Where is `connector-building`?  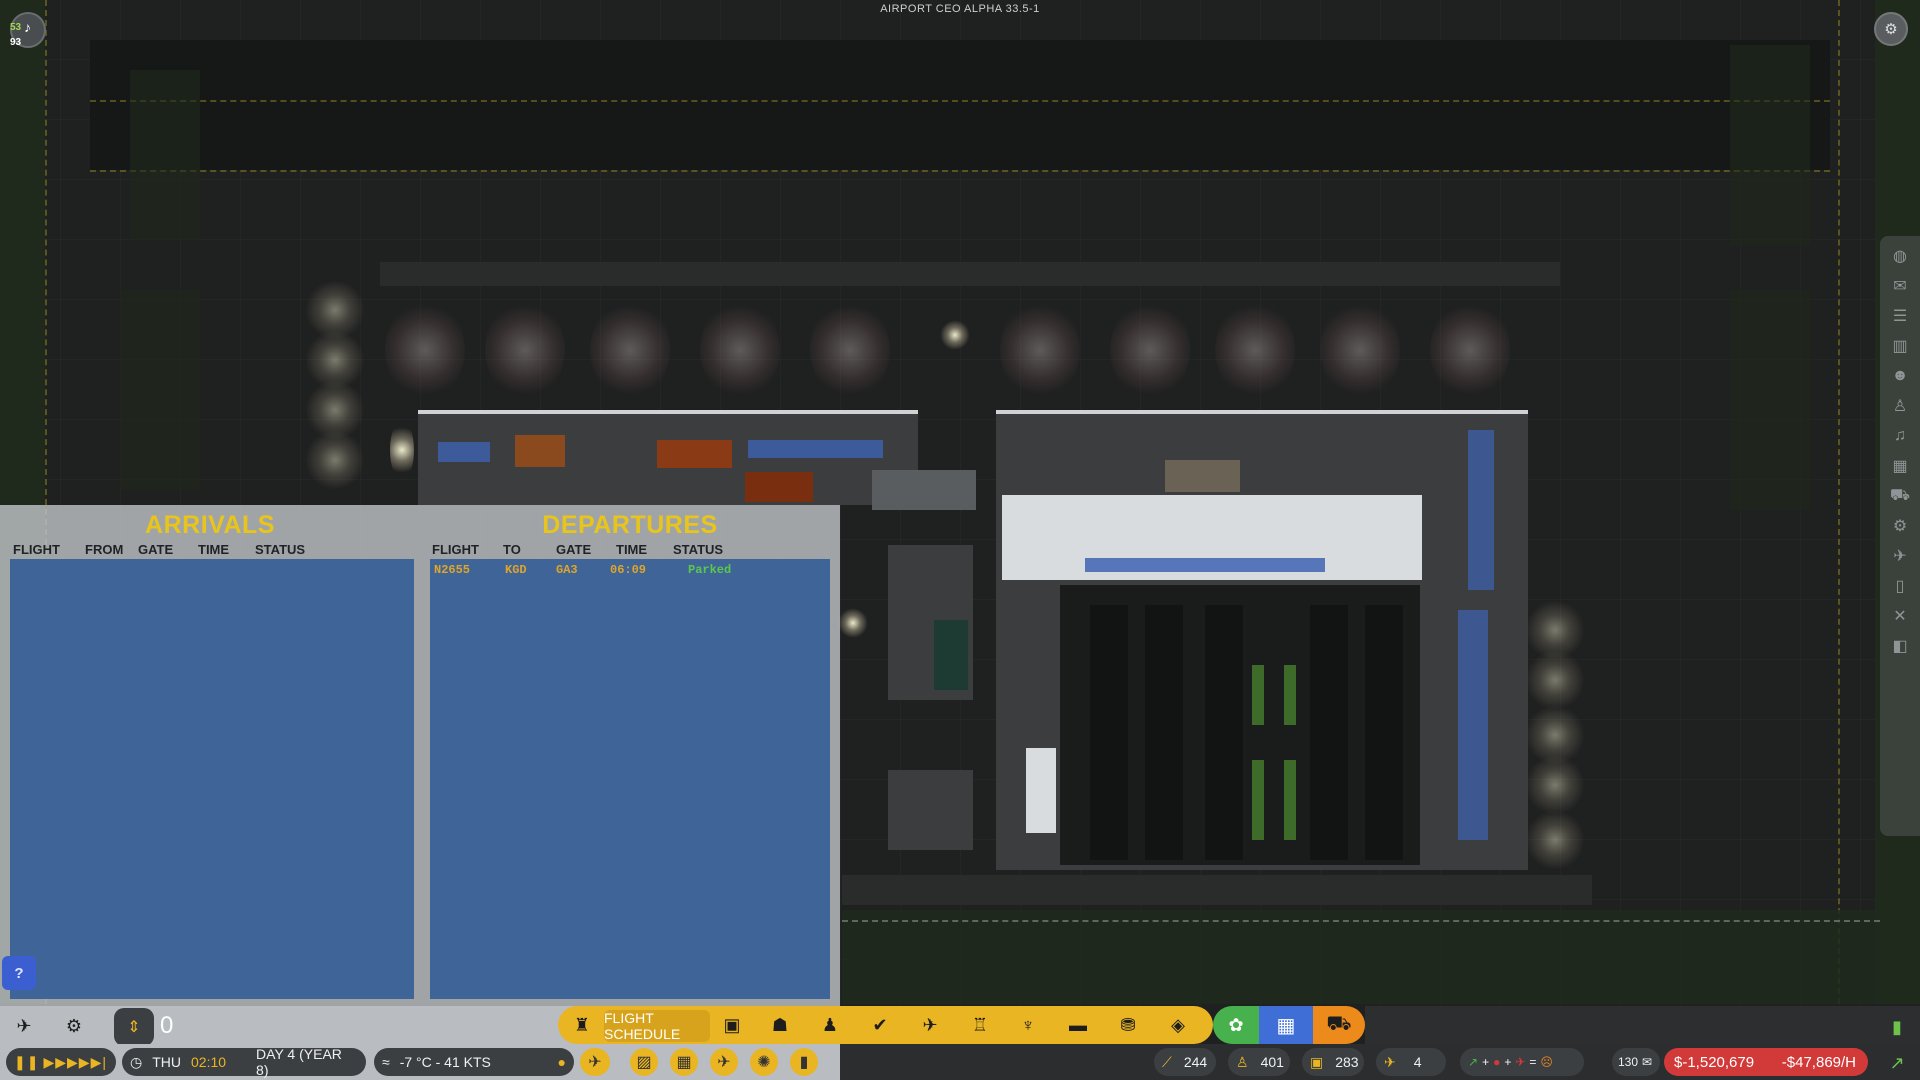
connector-building is located at coordinates (924, 490).